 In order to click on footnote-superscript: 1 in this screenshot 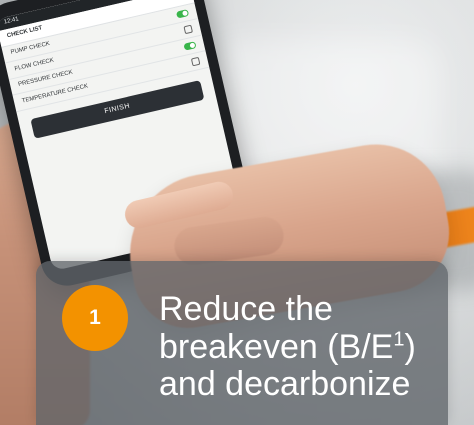, I will do `click(399, 339)`.